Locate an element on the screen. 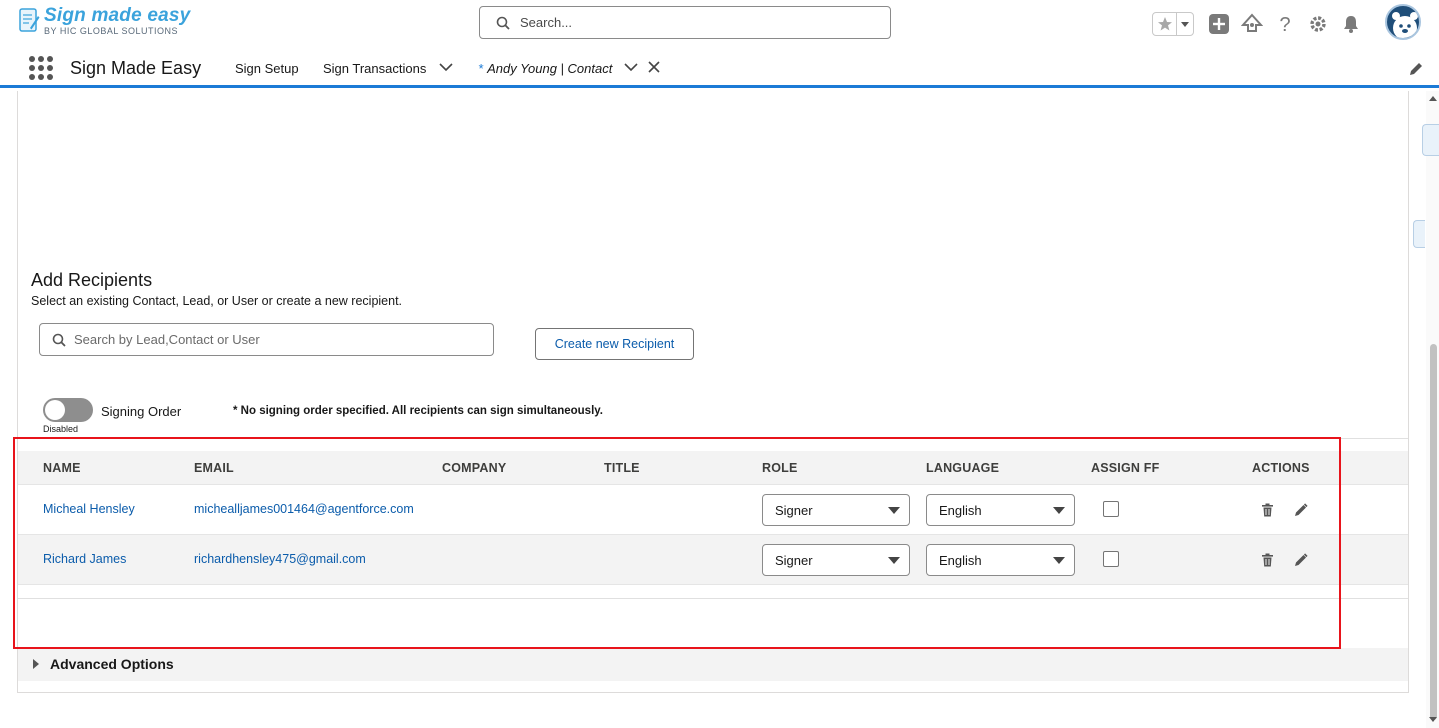  tab-andy-young-contact: * Andy Young | Contact is located at coordinates (545, 68).